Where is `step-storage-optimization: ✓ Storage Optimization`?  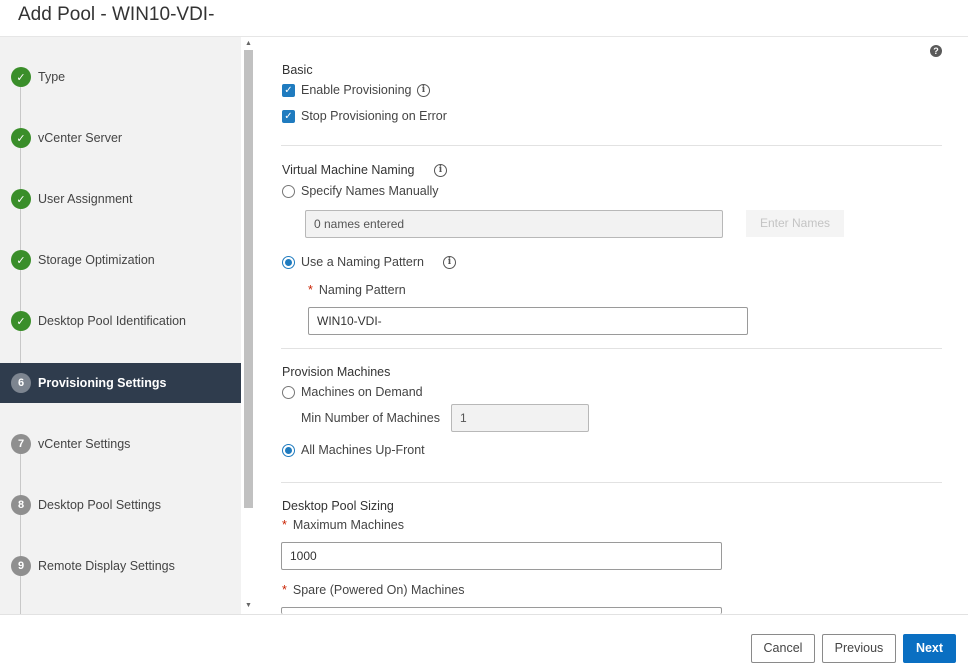
step-storage-optimization: ✓ Storage Optimization is located at coordinates (120, 260).